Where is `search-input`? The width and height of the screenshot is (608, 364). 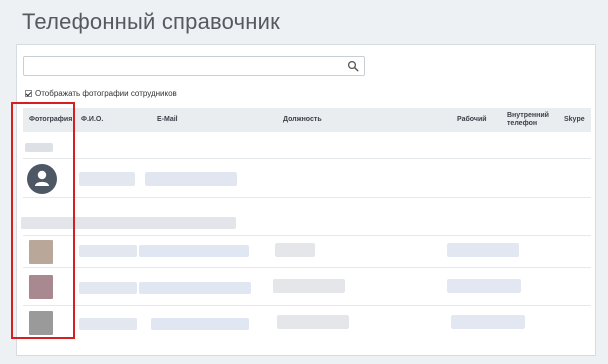
search-input is located at coordinates (189, 66).